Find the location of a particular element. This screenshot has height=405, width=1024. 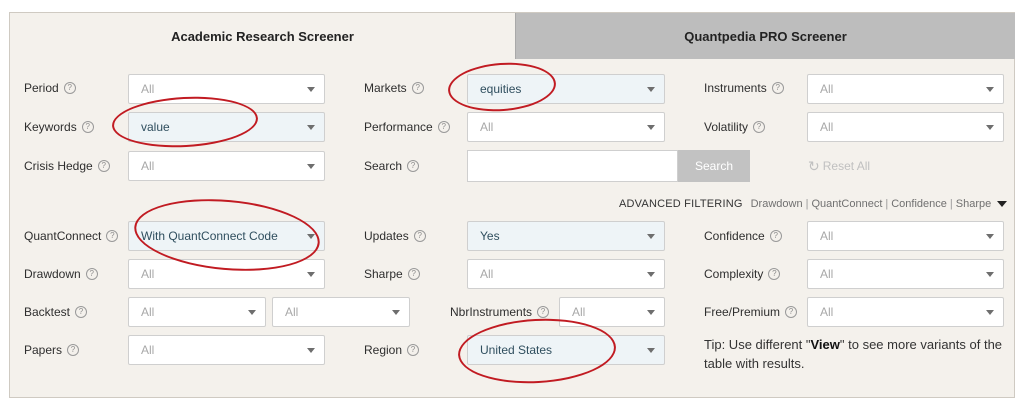

region-label: Region? is located at coordinates (392, 350).